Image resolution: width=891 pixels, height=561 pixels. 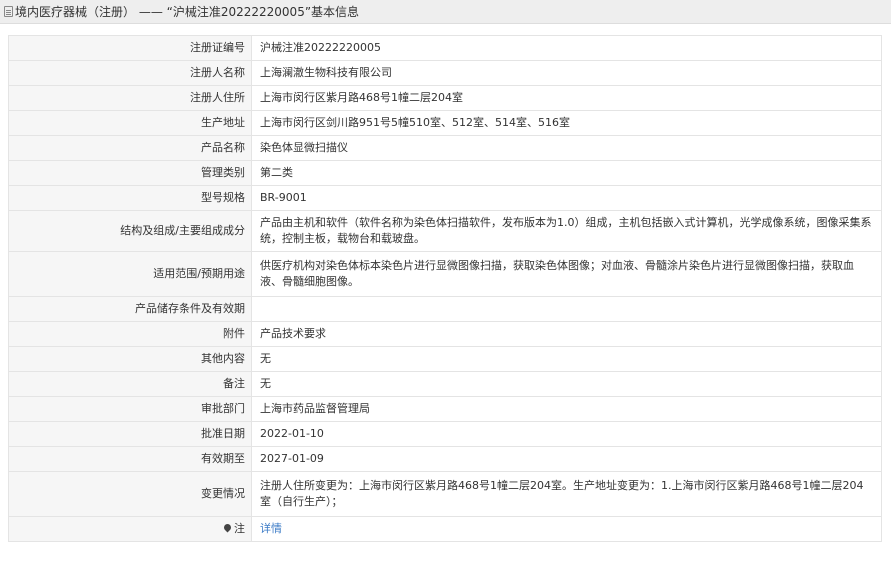 I want to click on row-label: 注册人住所, so click(x=130, y=98).